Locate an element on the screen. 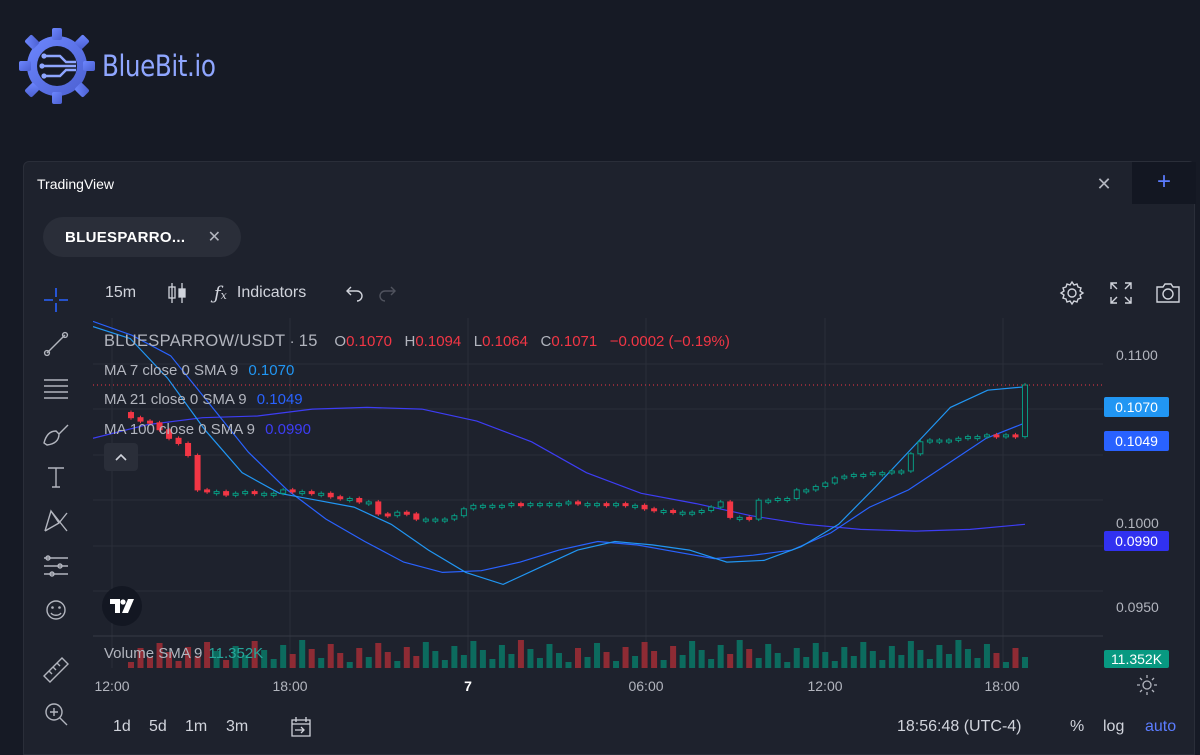 Image resolution: width=1200 pixels, height=755 pixels. fullscreen-icon is located at coordinates (1121, 293).